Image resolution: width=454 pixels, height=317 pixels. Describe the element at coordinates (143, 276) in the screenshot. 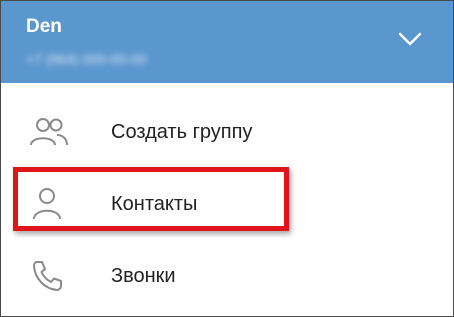

I see `menu-item-label: Звонки` at that location.